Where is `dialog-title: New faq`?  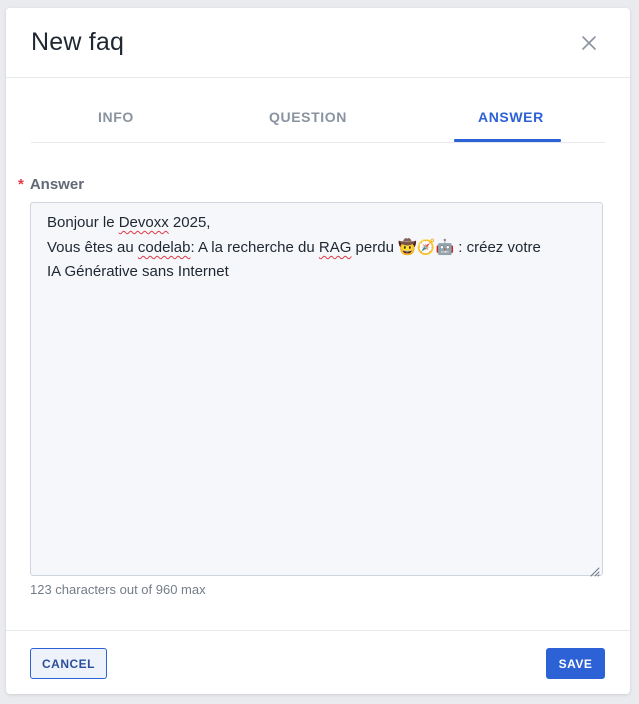
dialog-title: New faq is located at coordinates (78, 42).